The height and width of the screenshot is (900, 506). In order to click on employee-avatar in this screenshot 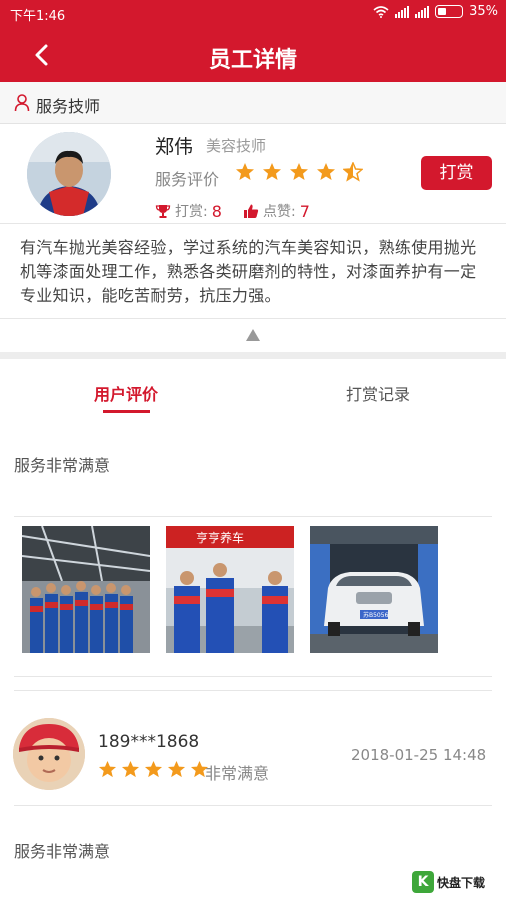, I will do `click(69, 174)`.